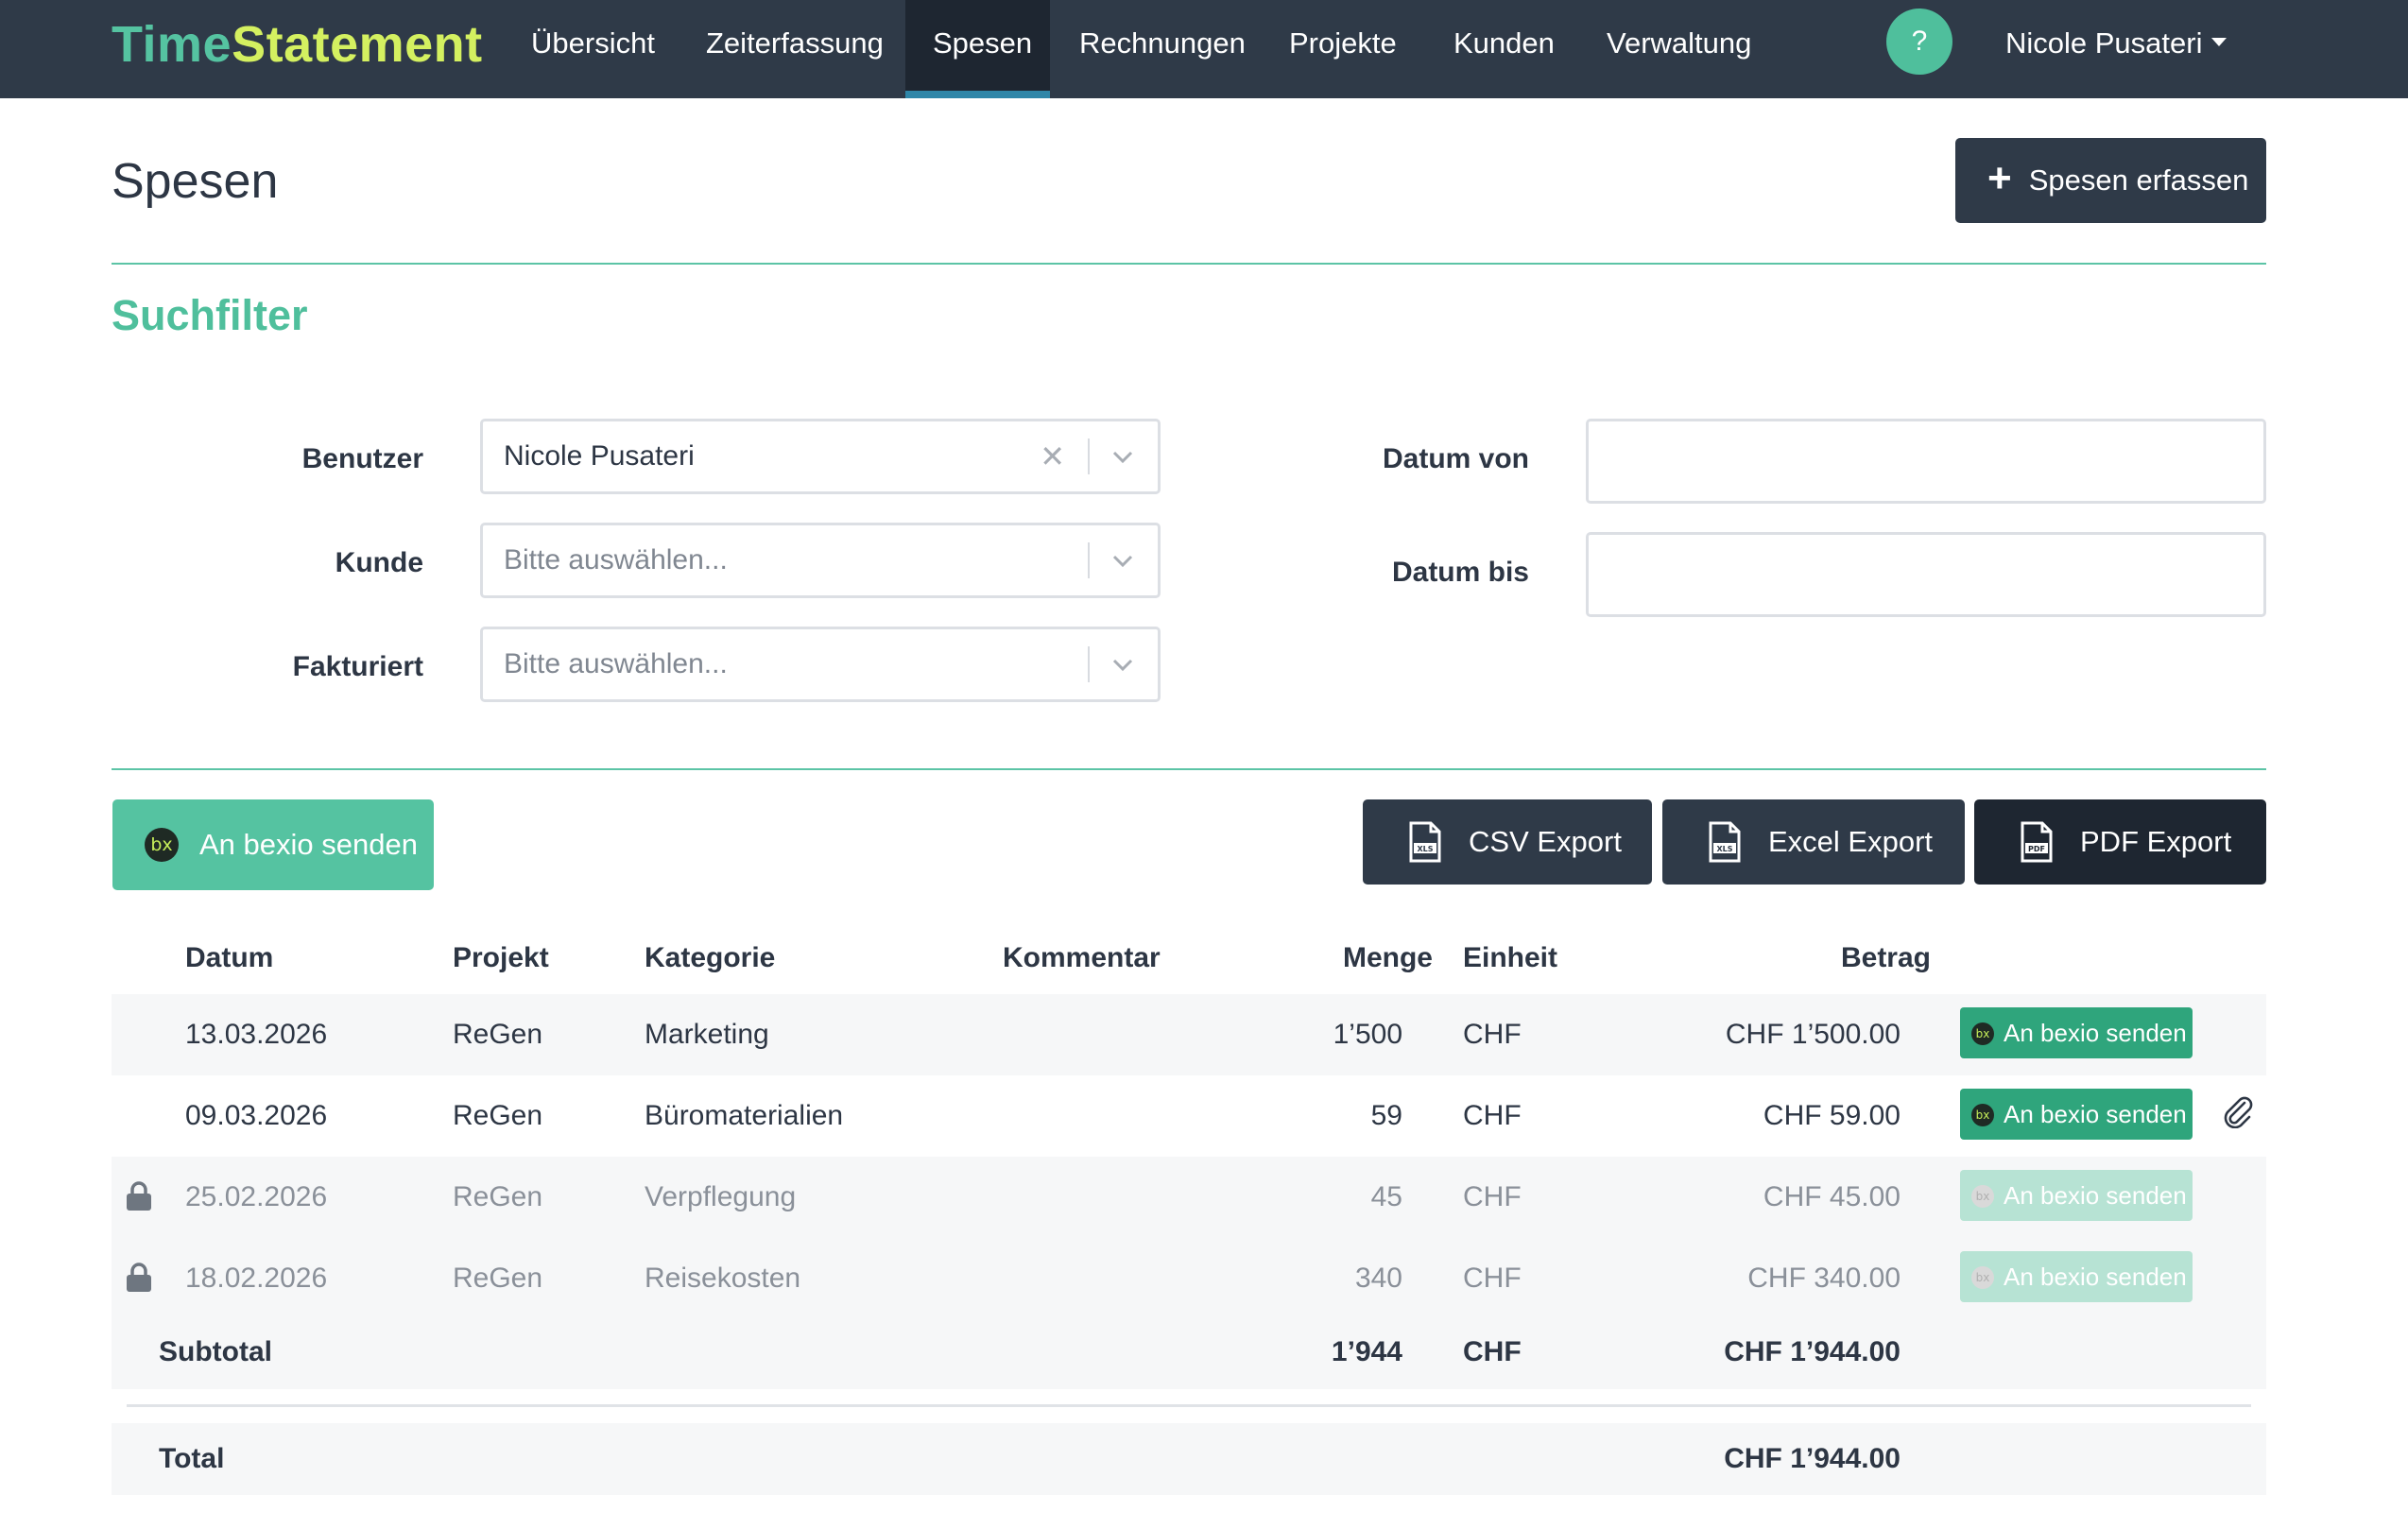 This screenshot has width=2408, height=1529. What do you see at coordinates (2156, 841) in the screenshot?
I see `pdf-export-label: PDF Export` at bounding box center [2156, 841].